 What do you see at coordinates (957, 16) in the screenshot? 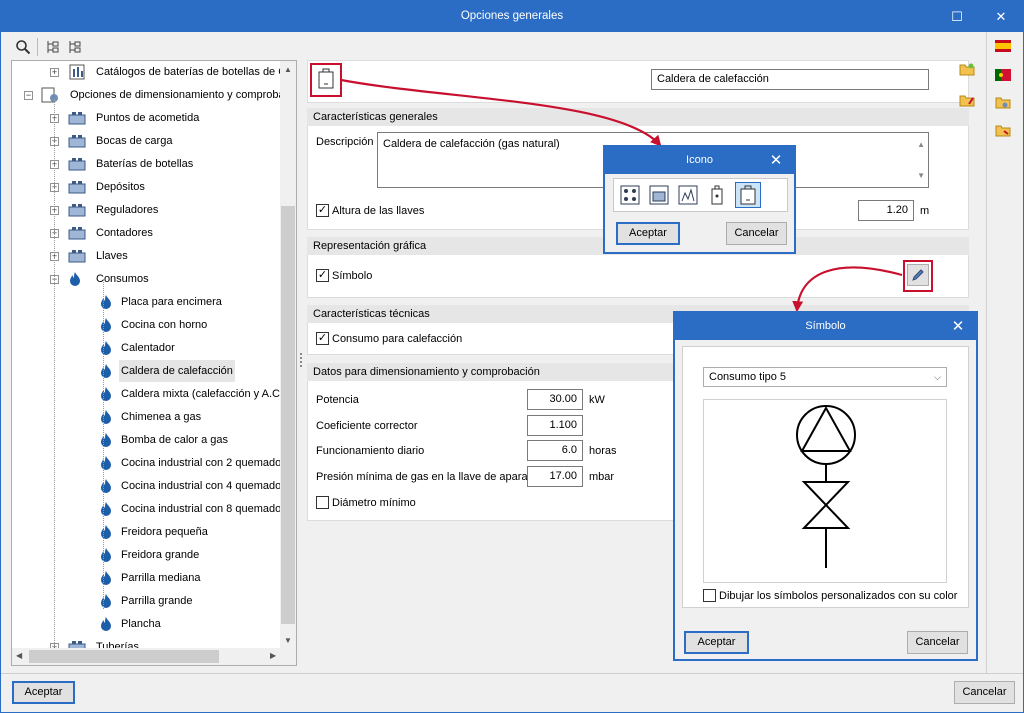
I see `maximize-button: ☐` at bounding box center [957, 16].